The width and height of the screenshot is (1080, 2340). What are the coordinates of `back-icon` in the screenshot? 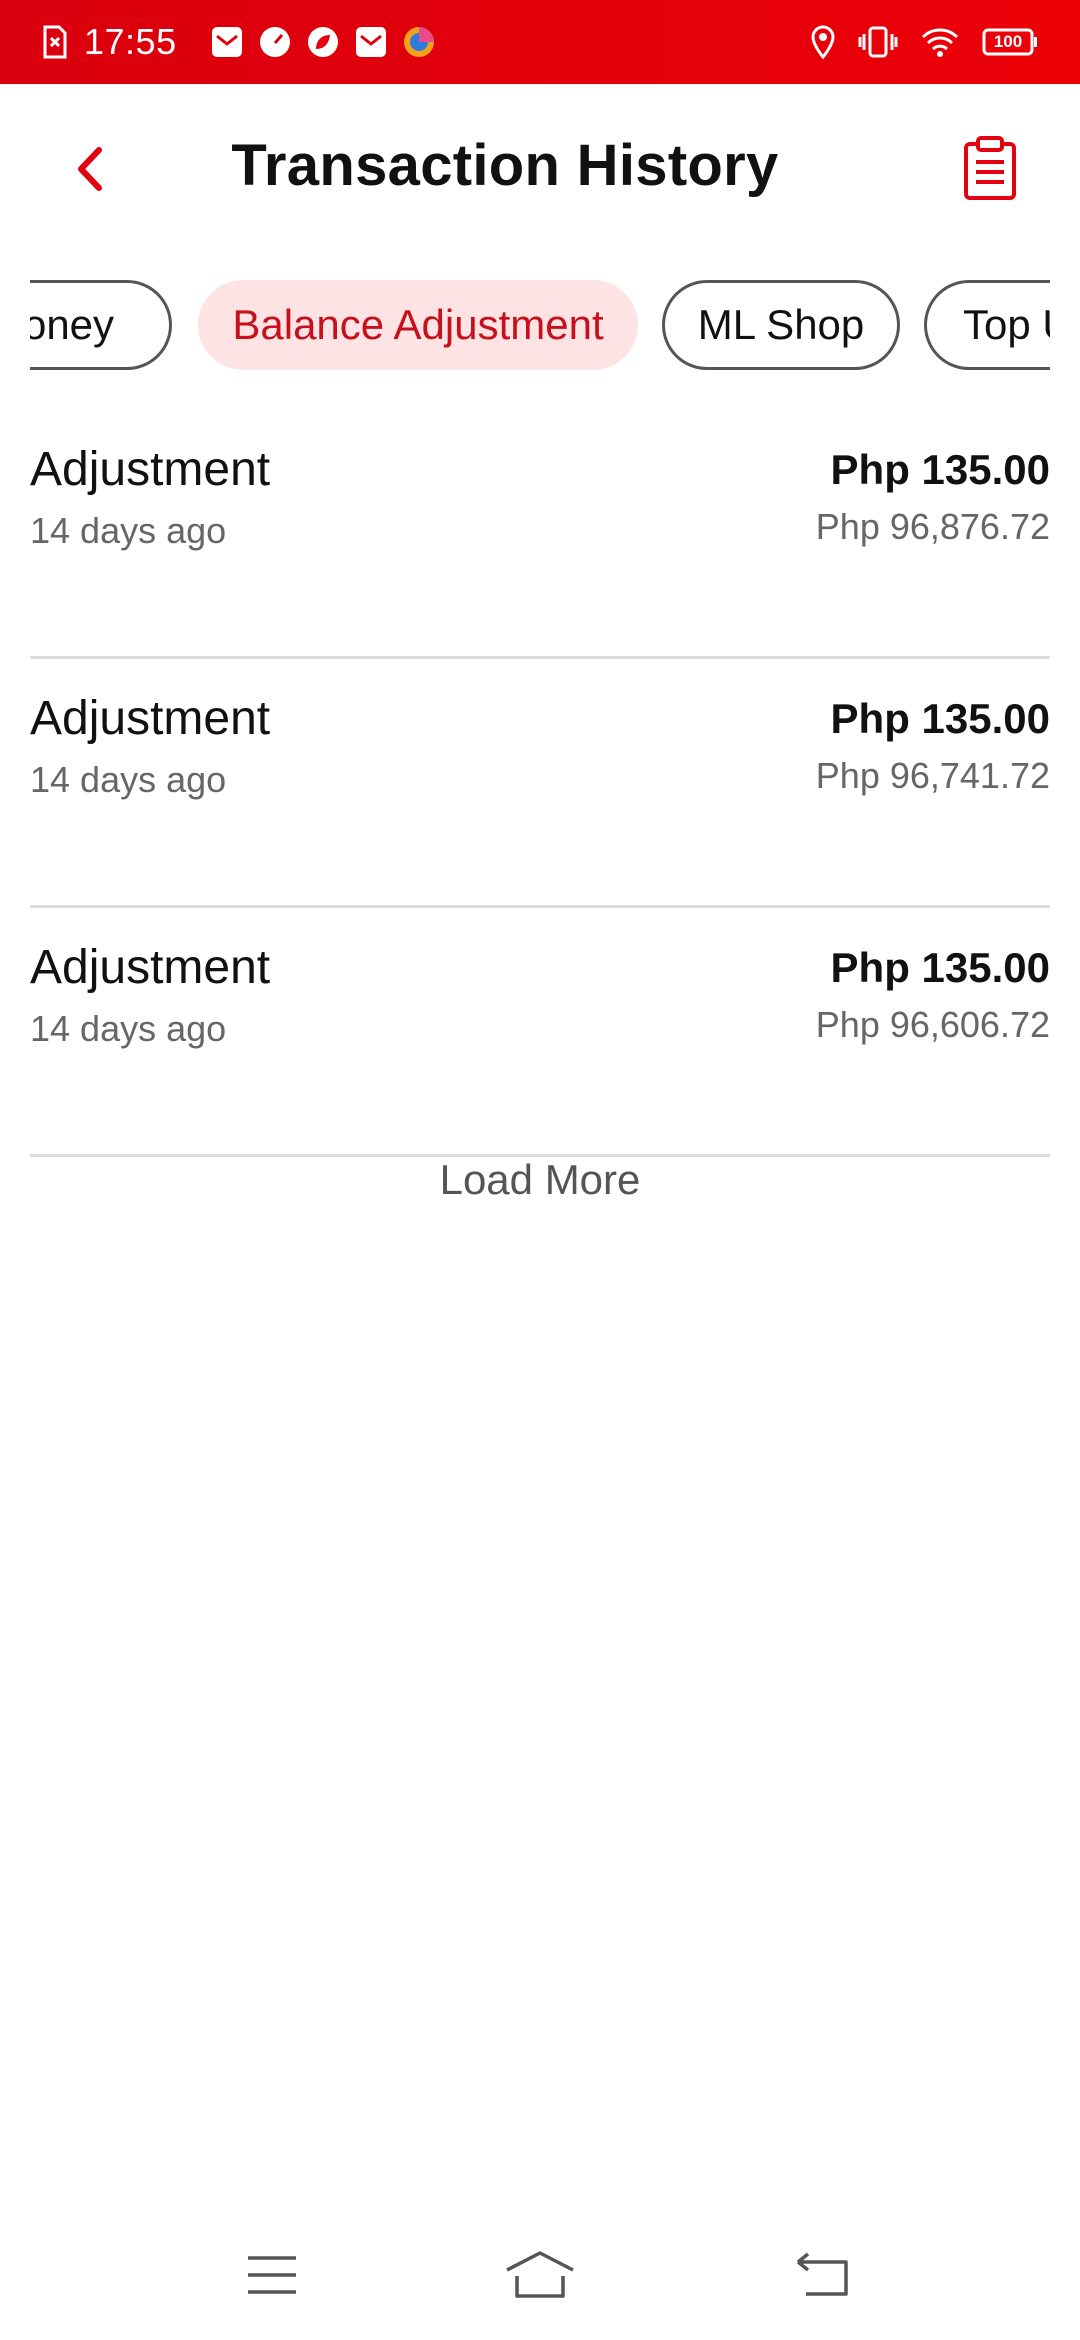 It's located at (822, 2274).